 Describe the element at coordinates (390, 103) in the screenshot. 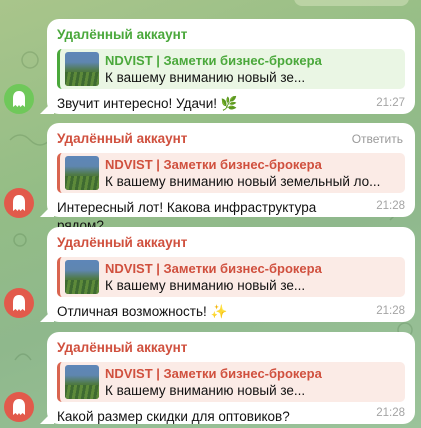

I see `message-time: 21:27` at that location.